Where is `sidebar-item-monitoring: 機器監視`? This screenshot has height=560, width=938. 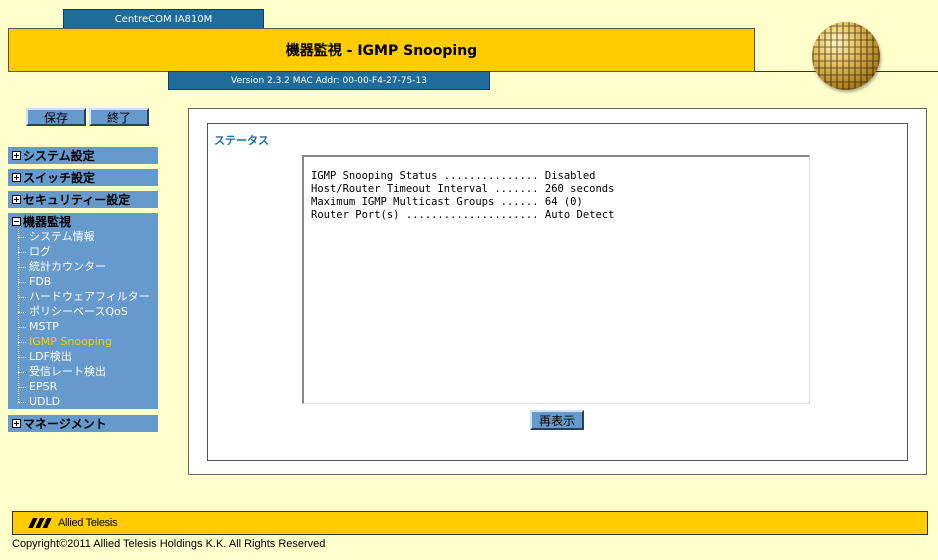
sidebar-item-monitoring: 機器監視 is located at coordinates (83, 221).